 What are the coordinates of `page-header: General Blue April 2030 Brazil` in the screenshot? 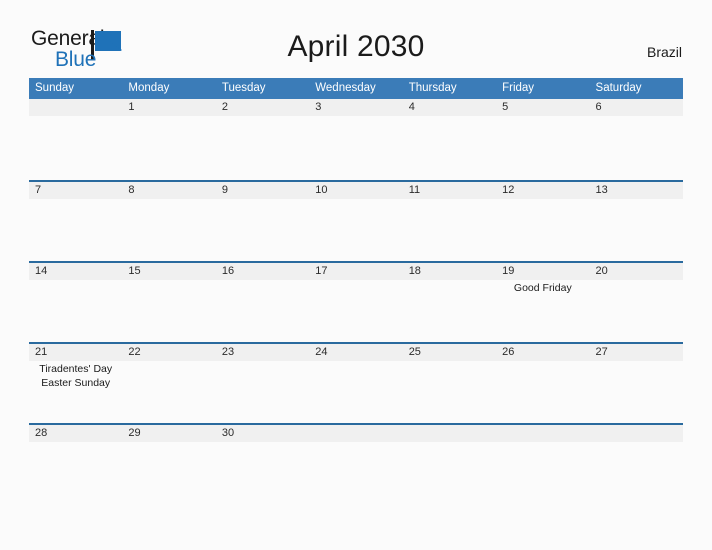 It's located at (356, 38).